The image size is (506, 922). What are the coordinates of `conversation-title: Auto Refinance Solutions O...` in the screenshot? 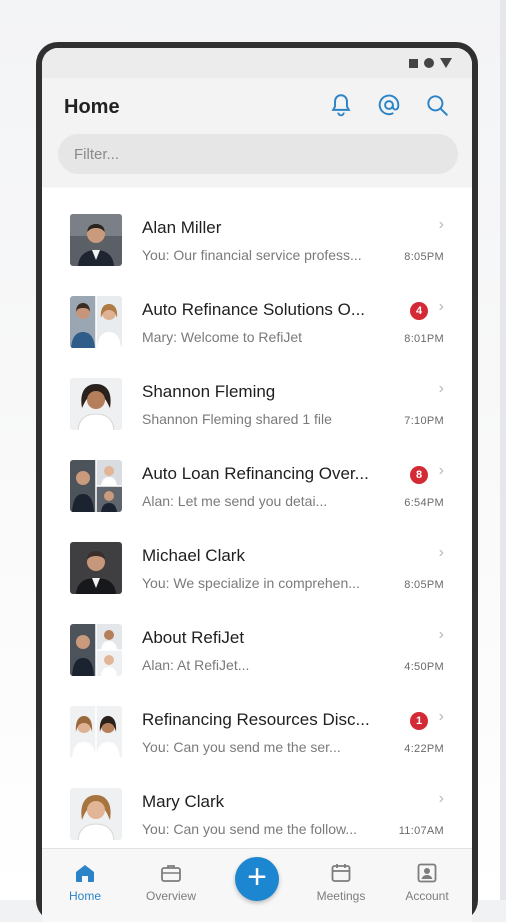 It's located at (254, 309).